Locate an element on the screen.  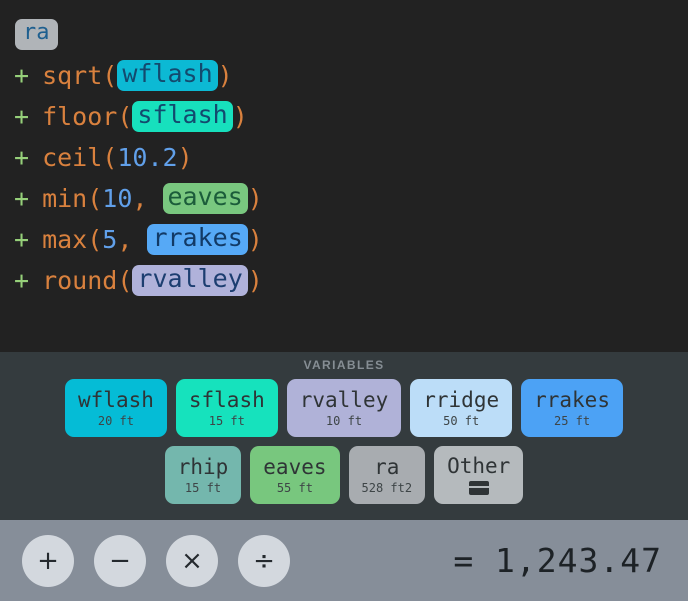
variable-pill-rridge: rridge 50 ft is located at coordinates (461, 408).